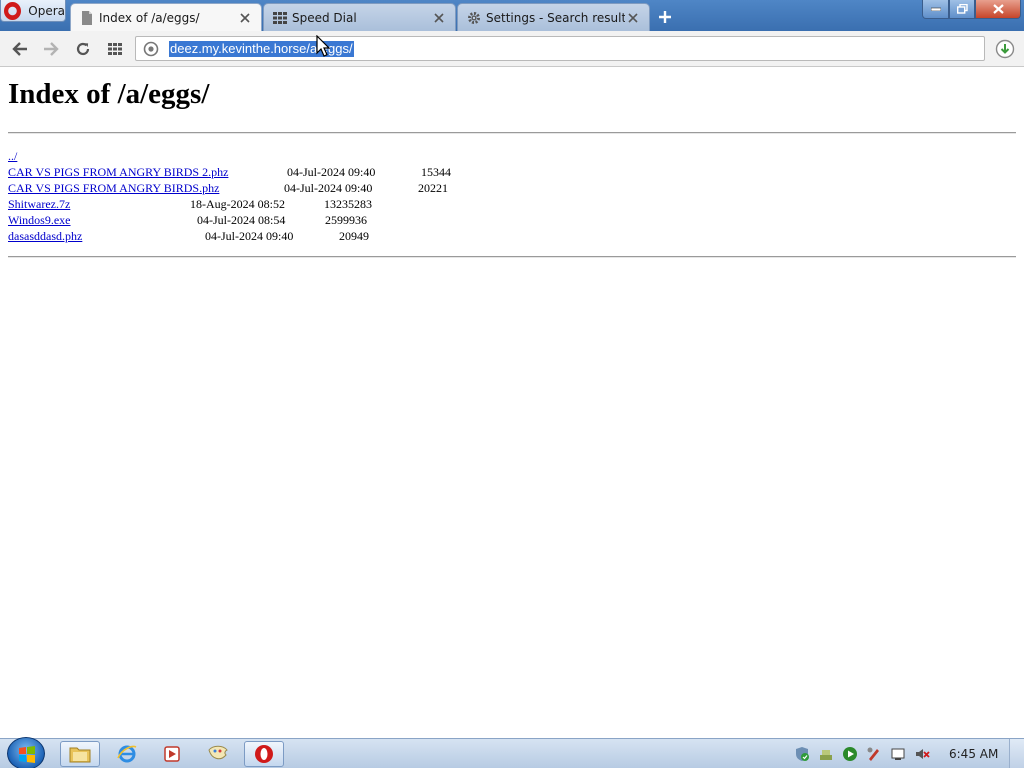 The image size is (1024, 768). Describe the element at coordinates (436, 172) in the screenshot. I see `file-size: 15344` at that location.